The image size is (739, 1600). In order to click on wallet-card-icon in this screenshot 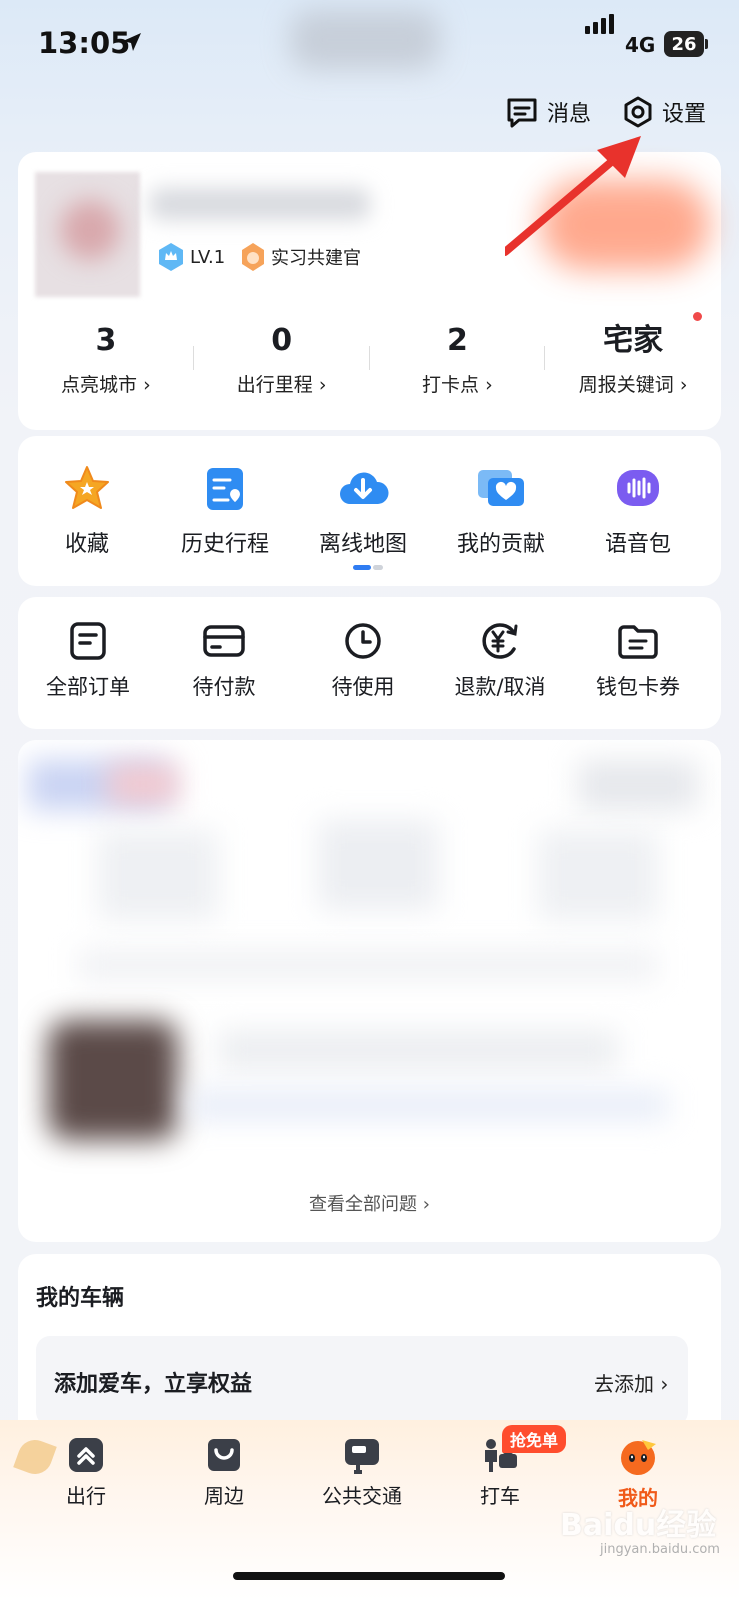, I will do `click(224, 641)`.